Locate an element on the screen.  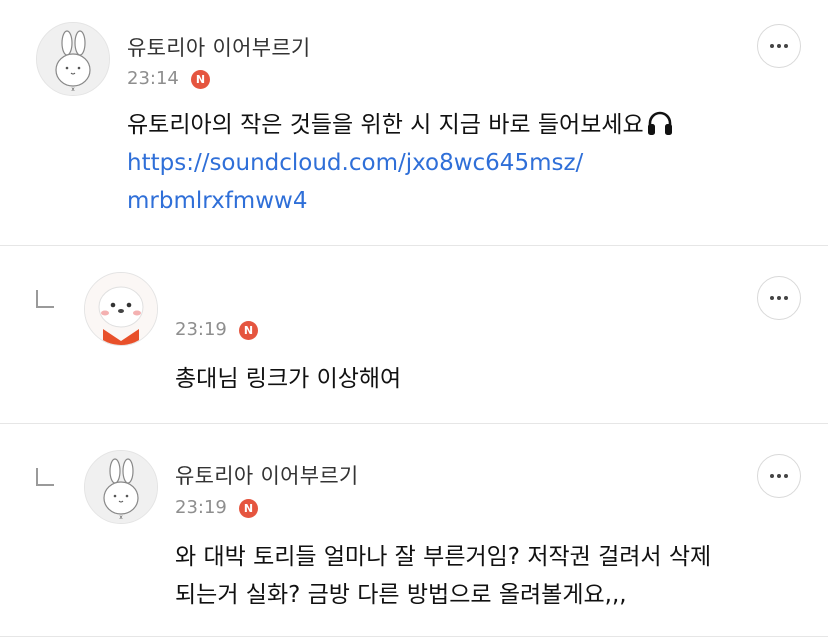
character-avatar-icon is located at coordinates (121, 309).